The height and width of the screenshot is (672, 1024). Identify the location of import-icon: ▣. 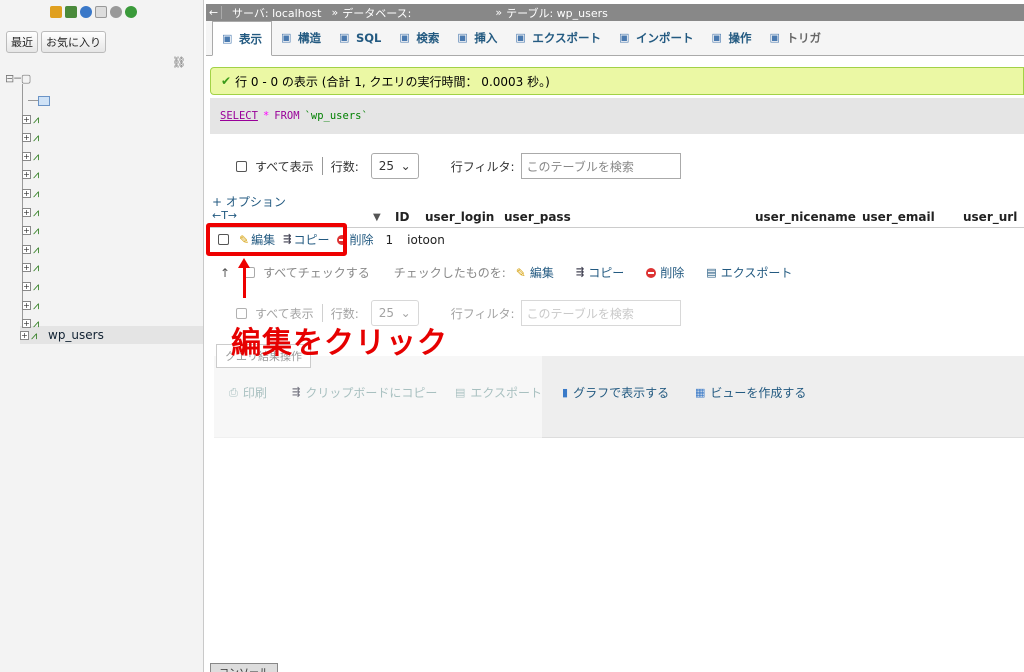
(624, 37).